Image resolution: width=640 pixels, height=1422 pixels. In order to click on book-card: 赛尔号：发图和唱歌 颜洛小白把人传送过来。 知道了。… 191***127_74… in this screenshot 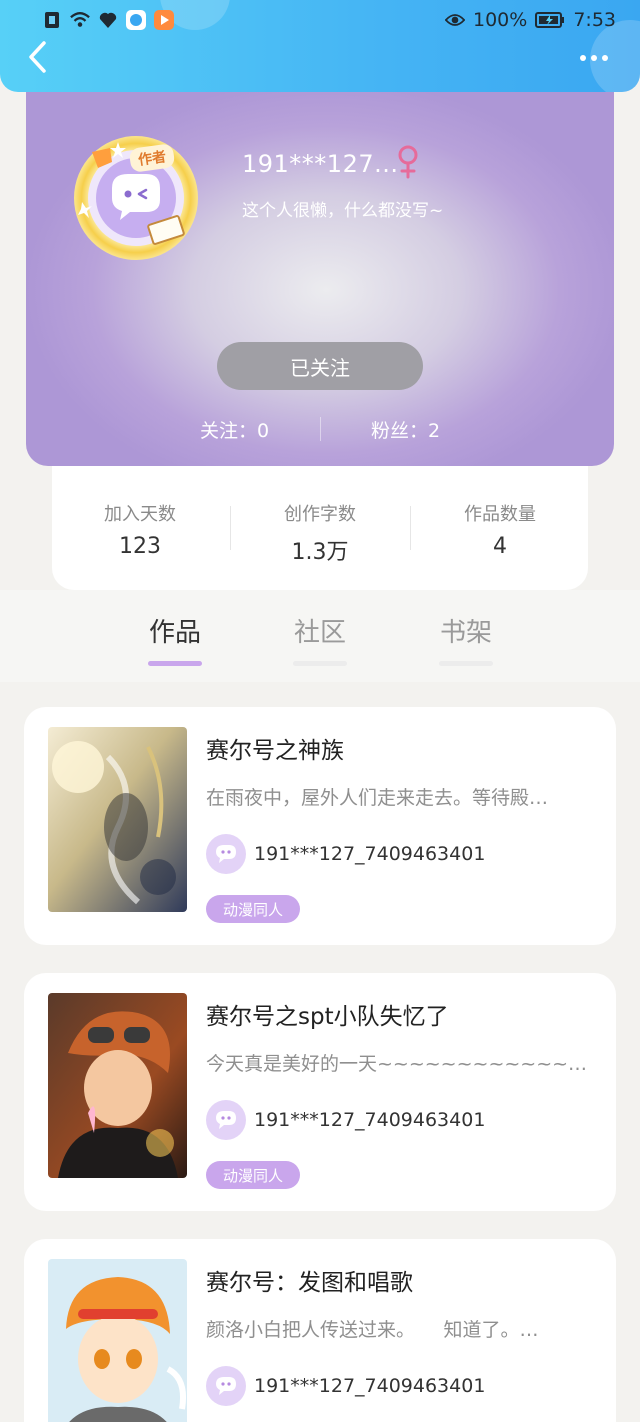, I will do `click(320, 1330)`.